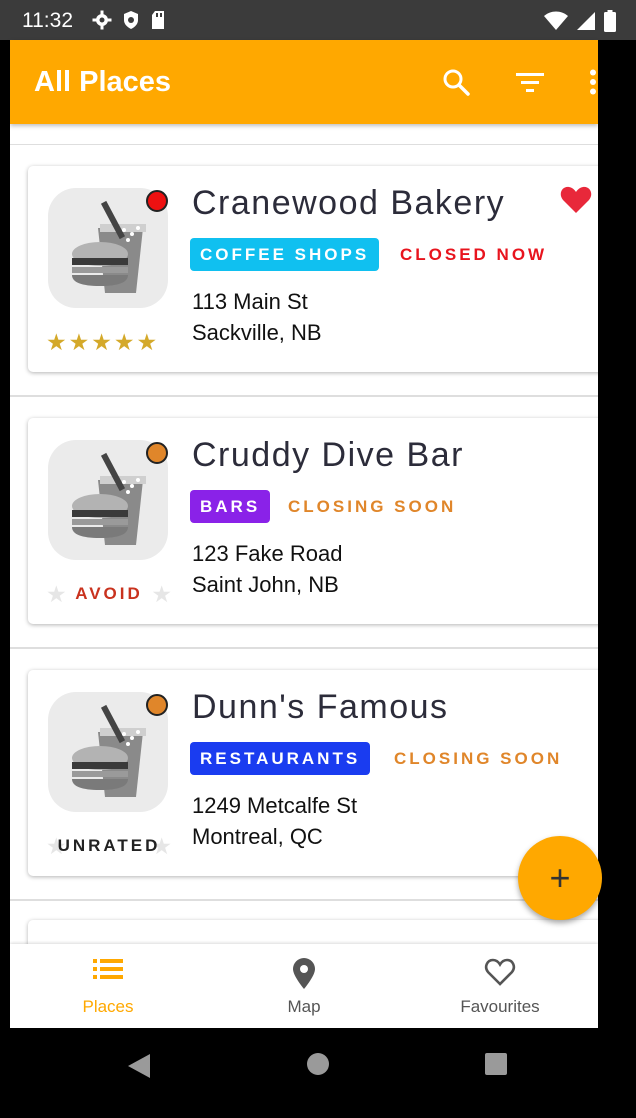  What do you see at coordinates (349, 203) in the screenshot?
I see `place-name: Cranewood Bakery` at bounding box center [349, 203].